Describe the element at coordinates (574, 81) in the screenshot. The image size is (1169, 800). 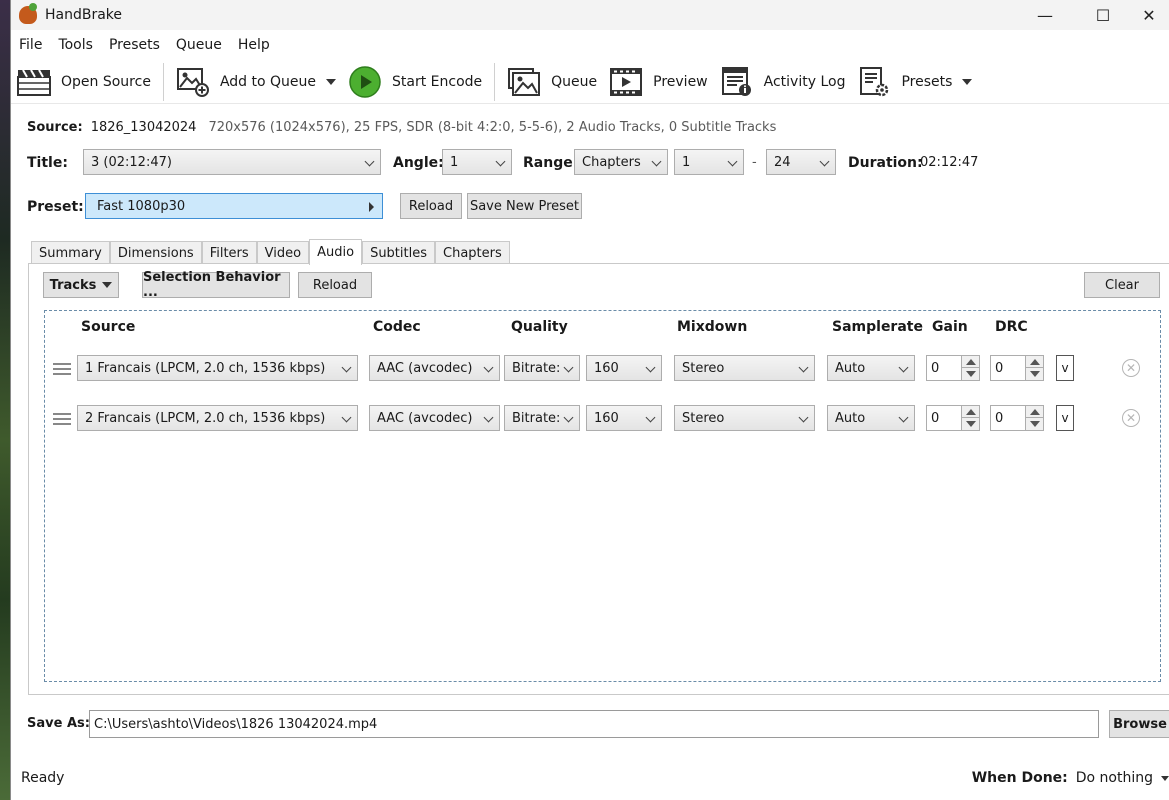
I see `queue-label: Queue` at that location.